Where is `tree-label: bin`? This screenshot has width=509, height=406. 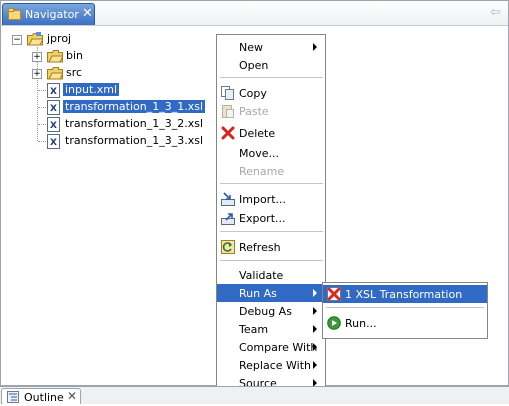
tree-label: bin is located at coordinates (75, 55).